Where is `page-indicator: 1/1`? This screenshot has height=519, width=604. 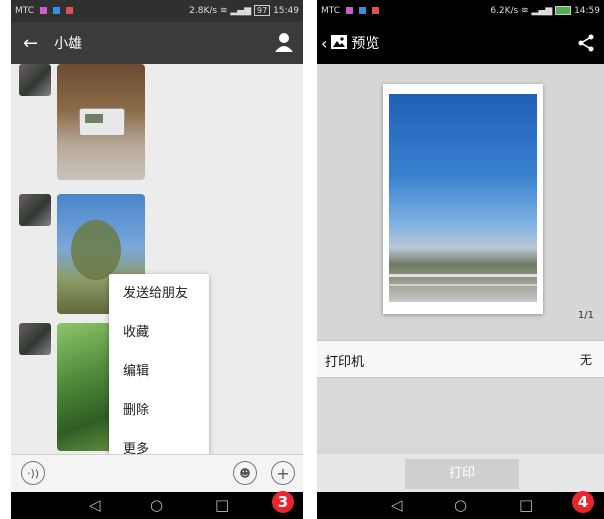 page-indicator: 1/1 is located at coordinates (585, 315).